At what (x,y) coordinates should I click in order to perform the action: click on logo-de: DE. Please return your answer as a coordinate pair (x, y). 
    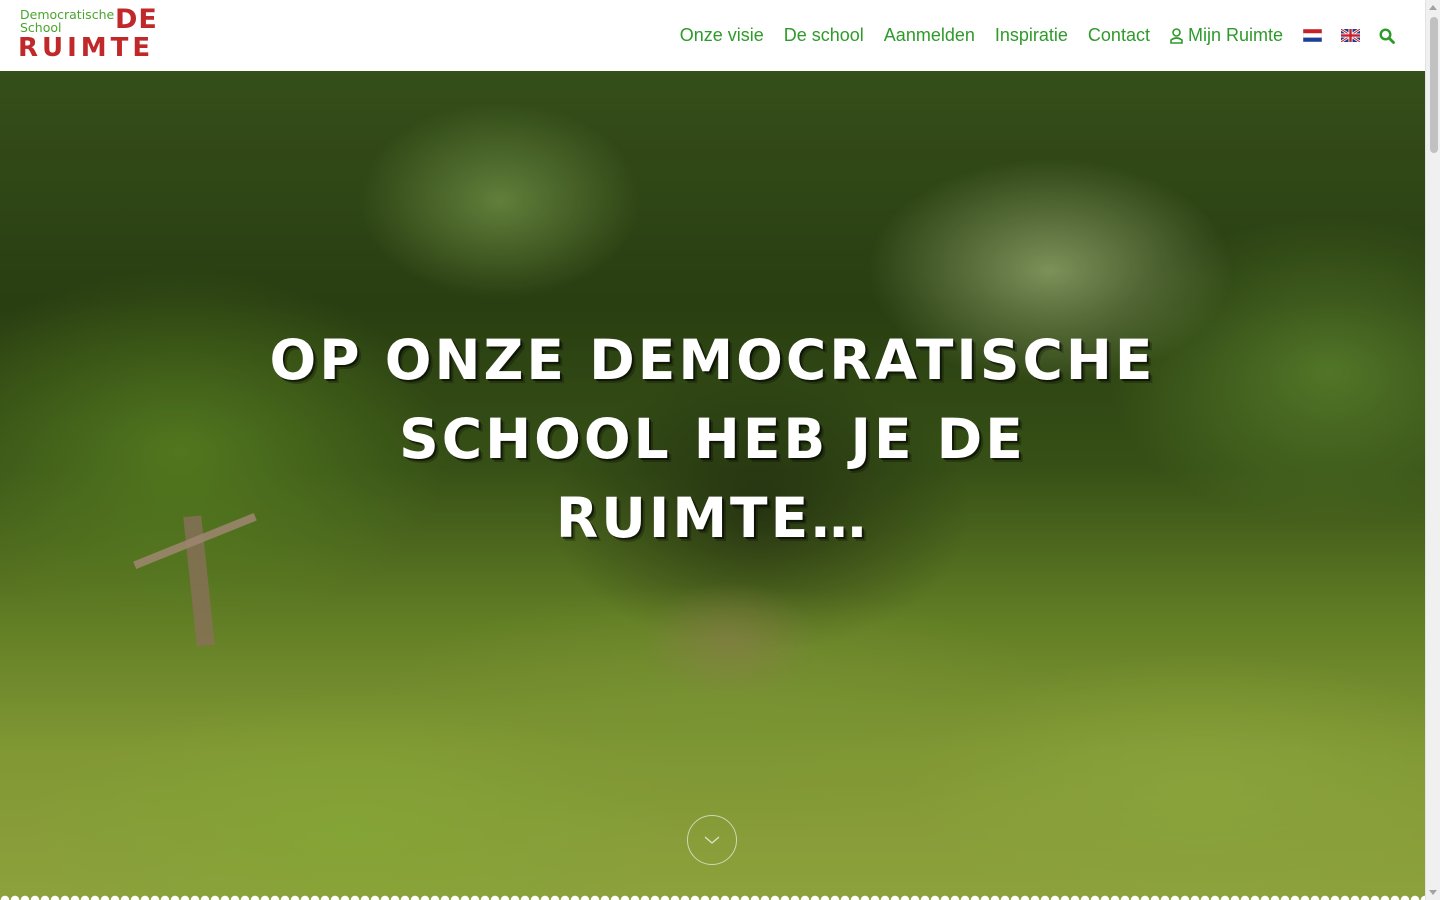
    Looking at the image, I should click on (136, 19).